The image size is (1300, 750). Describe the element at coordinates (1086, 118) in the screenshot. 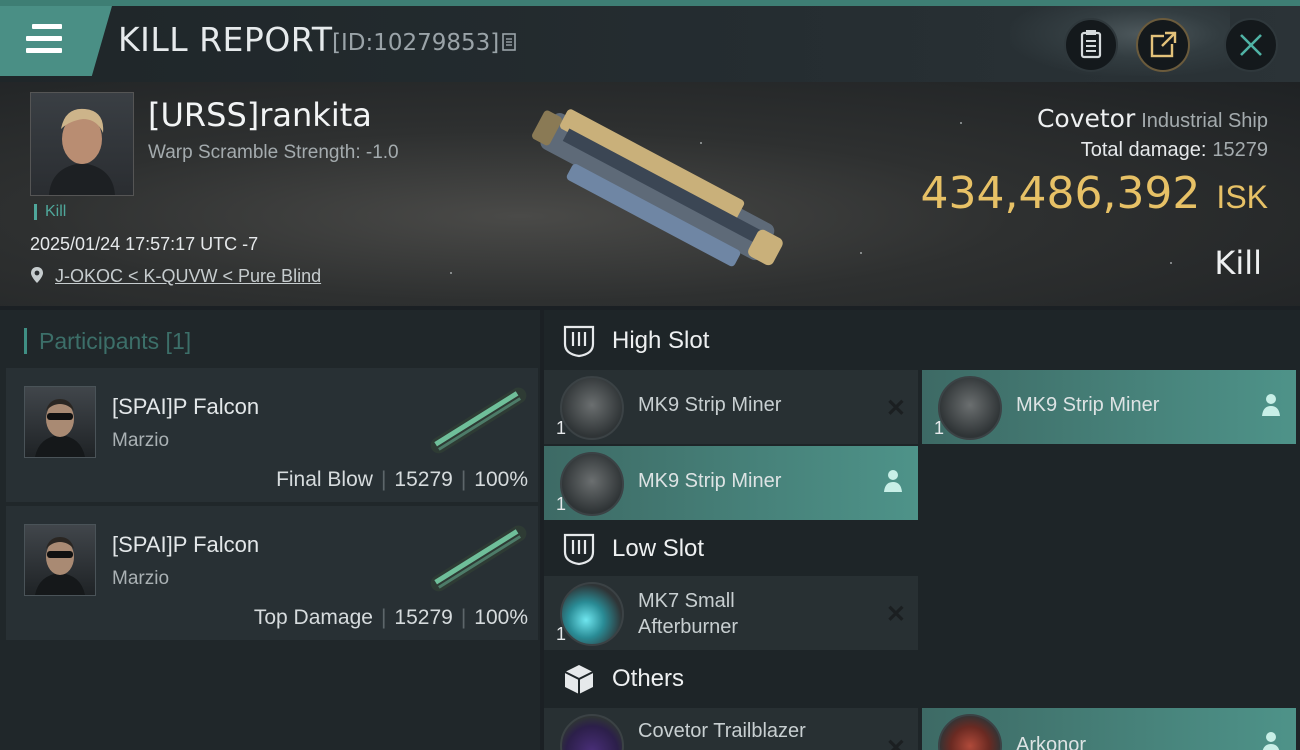

I see `ship-name: Covetor` at that location.